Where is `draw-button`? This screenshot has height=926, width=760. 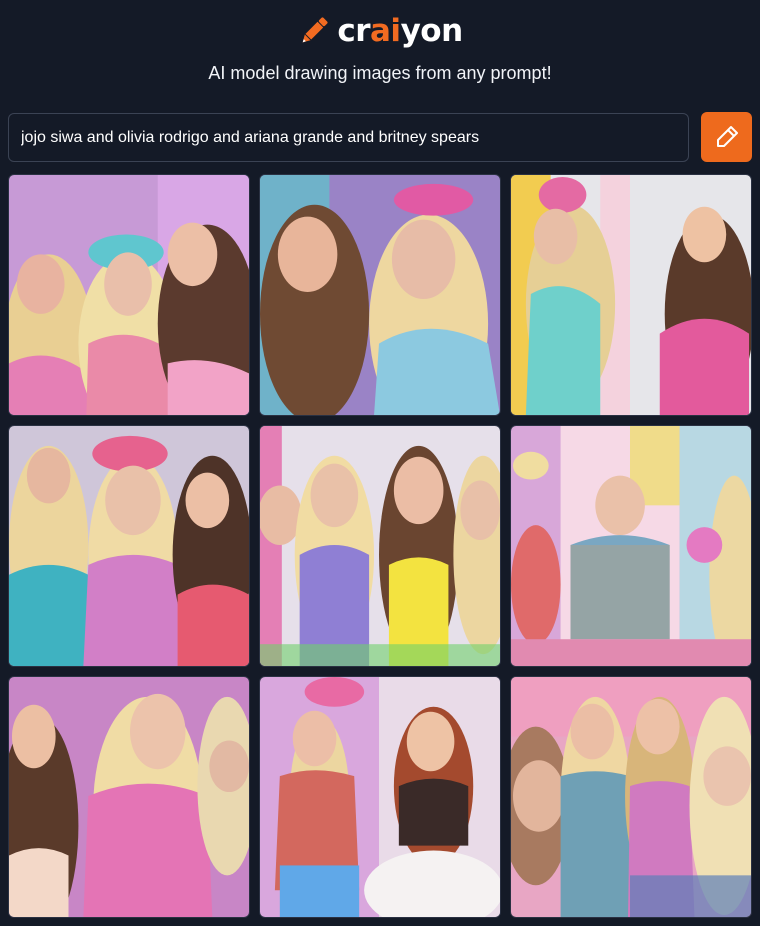 draw-button is located at coordinates (726, 137).